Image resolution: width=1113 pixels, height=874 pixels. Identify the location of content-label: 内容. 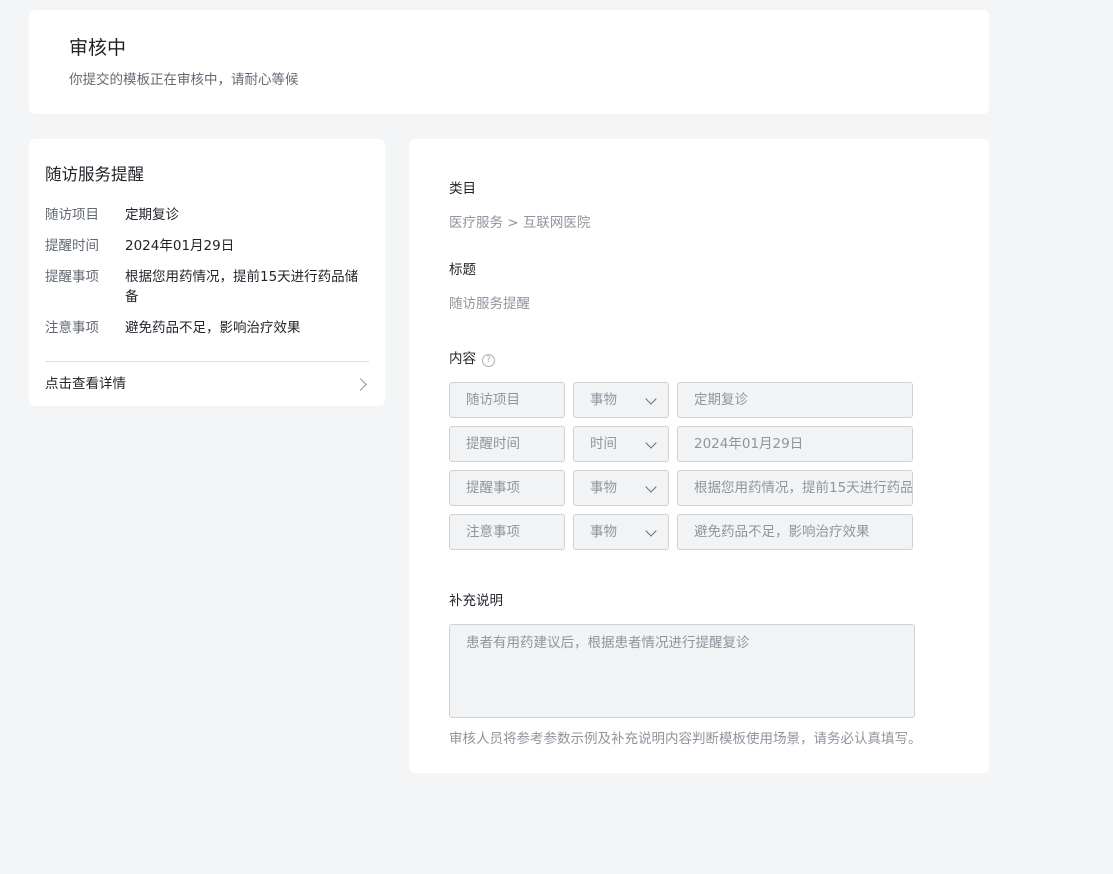
(462, 359).